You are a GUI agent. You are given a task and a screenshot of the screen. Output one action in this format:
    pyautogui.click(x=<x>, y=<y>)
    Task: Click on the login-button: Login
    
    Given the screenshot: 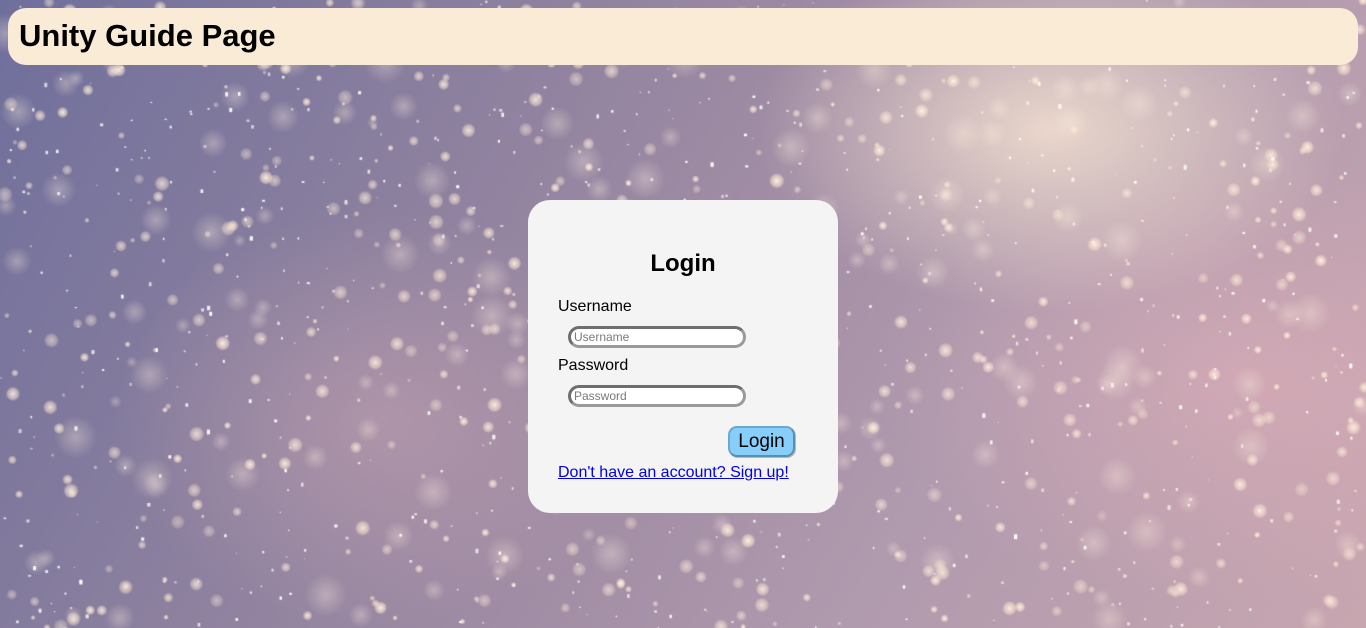 What is the action you would take?
    pyautogui.click(x=761, y=441)
    